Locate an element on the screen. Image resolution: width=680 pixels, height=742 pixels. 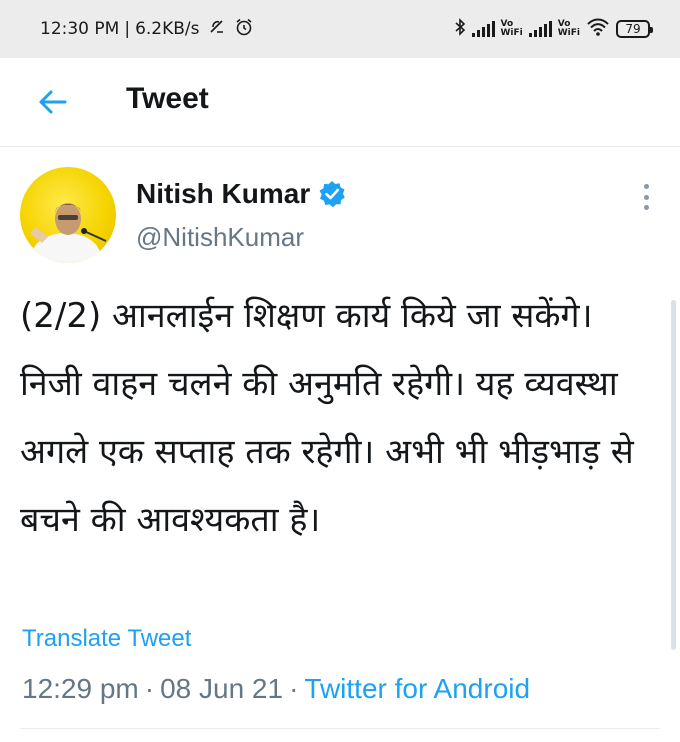
status-time: 12:30 PM is located at coordinates (80, 29).